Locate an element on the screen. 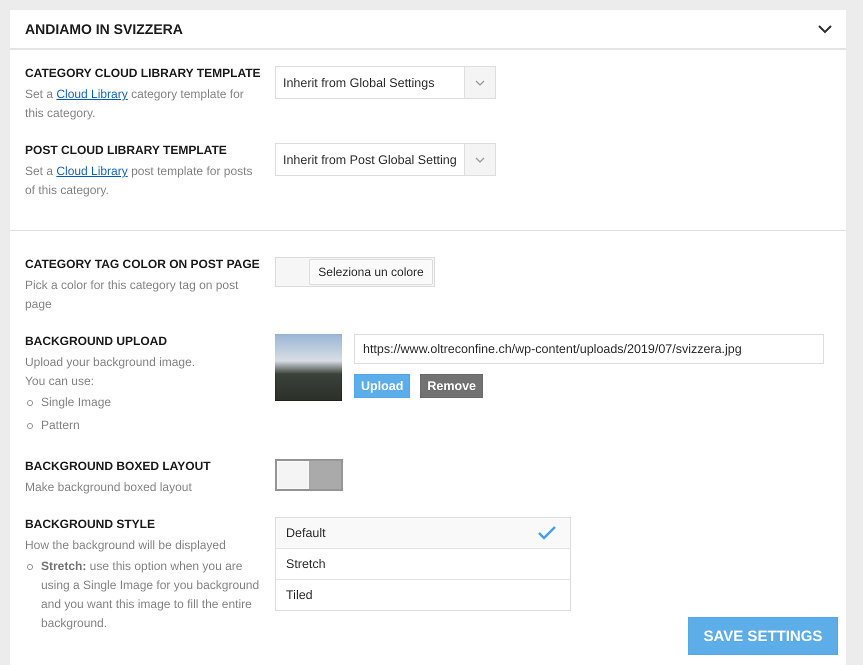 The width and height of the screenshot is (863, 665). select-color-button: Seleziona un colore is located at coordinates (371, 272).